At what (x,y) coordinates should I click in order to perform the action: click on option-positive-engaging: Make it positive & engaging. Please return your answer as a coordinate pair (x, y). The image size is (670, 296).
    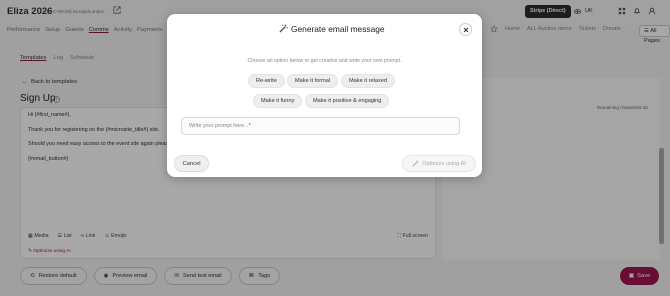
    Looking at the image, I should click on (347, 101).